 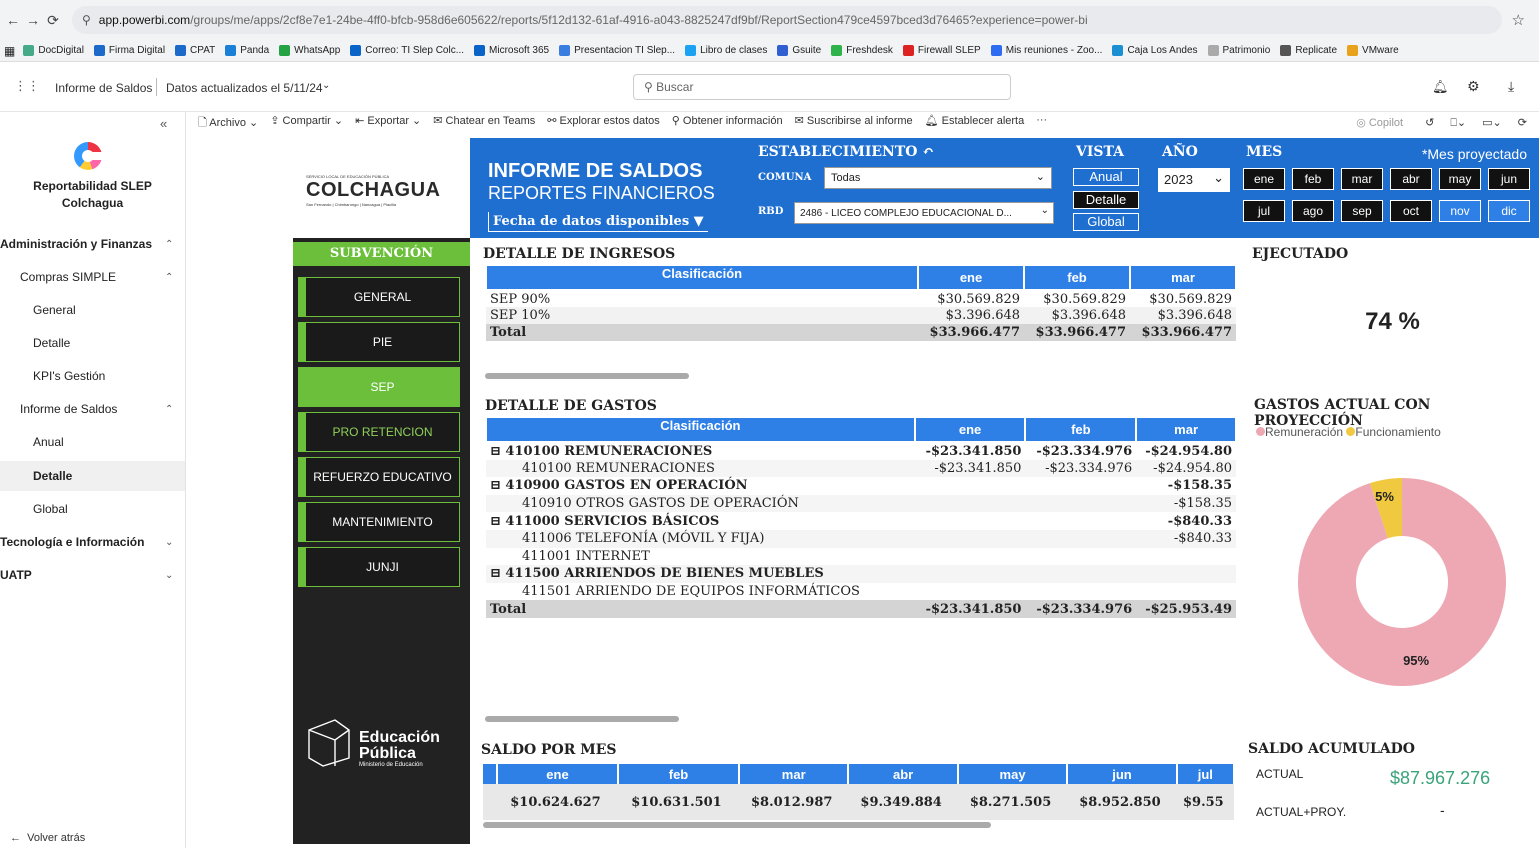 I want to click on toolbar-compartir-button: ⇪ Compartir ⌄, so click(x=306, y=123).